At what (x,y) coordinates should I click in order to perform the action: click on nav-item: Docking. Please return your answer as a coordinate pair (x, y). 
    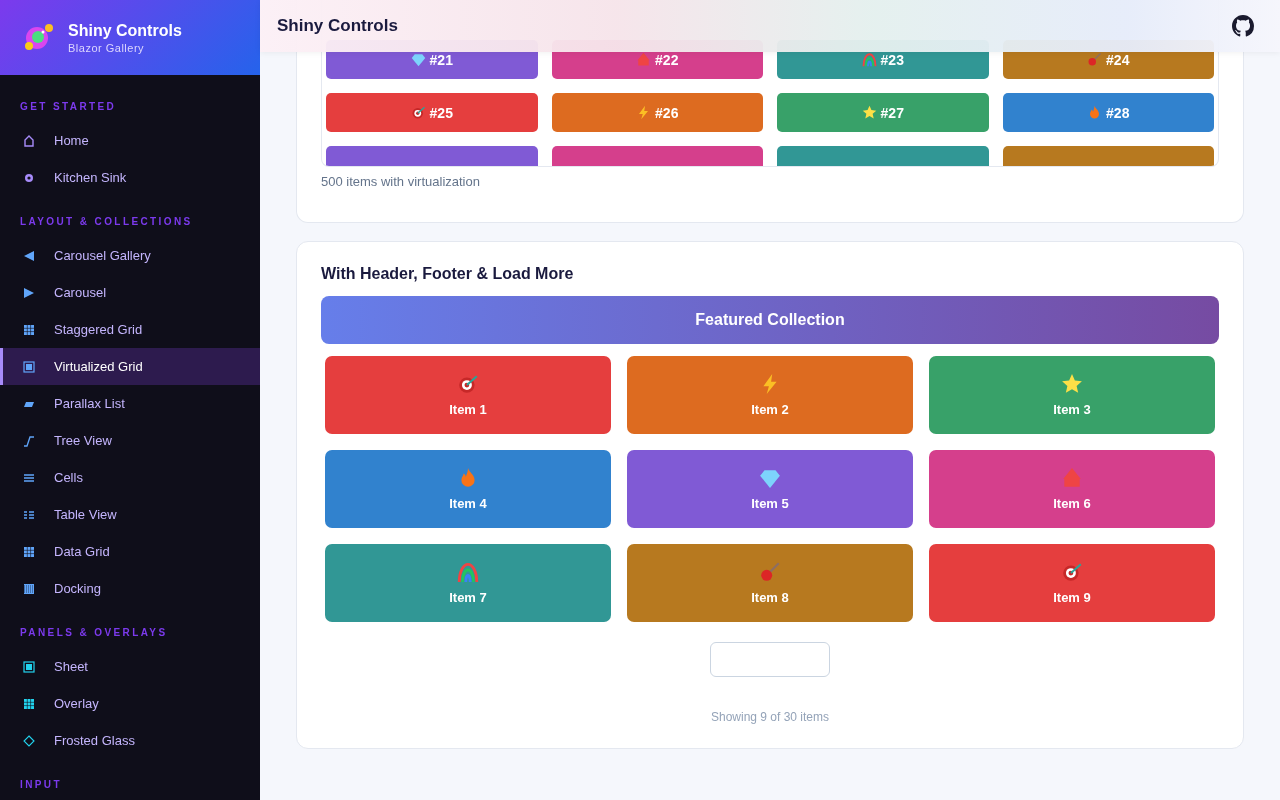
    Looking at the image, I should click on (130, 588).